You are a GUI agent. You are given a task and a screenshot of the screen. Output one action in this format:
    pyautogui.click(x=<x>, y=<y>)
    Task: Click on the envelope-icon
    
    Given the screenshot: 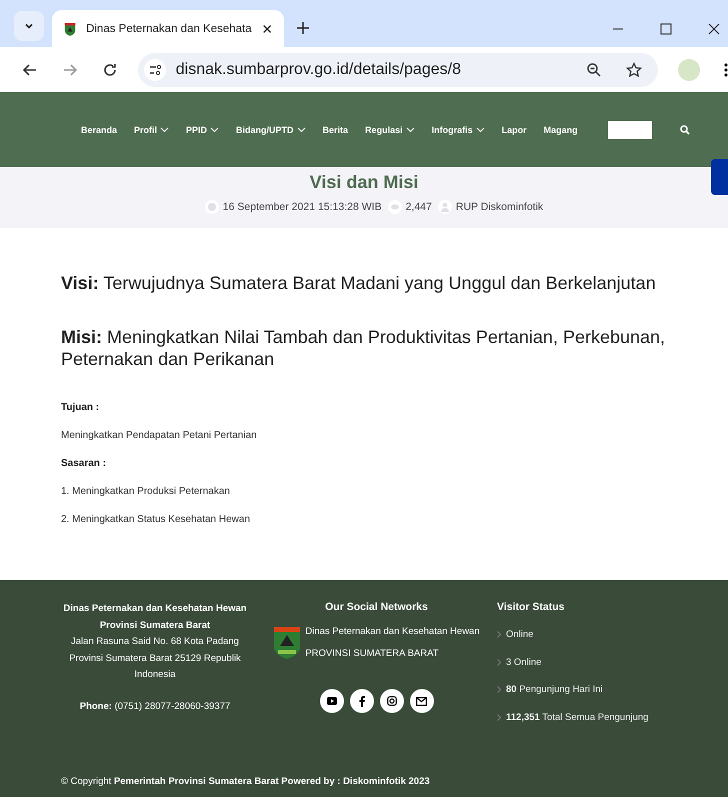 What is the action you would take?
    pyautogui.click(x=421, y=701)
    